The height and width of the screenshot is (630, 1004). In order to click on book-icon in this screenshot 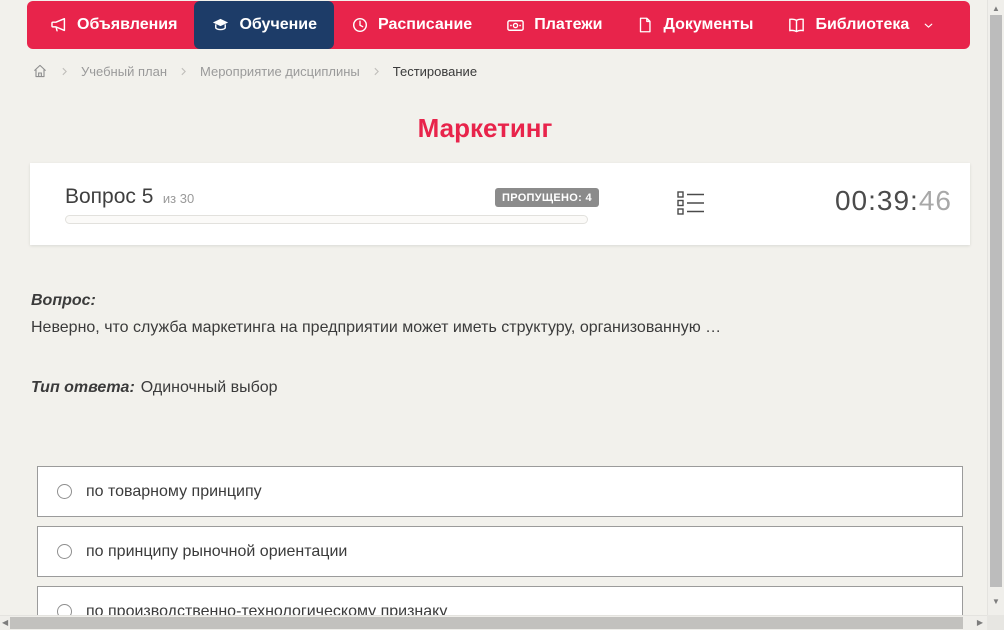, I will do `click(796, 25)`.